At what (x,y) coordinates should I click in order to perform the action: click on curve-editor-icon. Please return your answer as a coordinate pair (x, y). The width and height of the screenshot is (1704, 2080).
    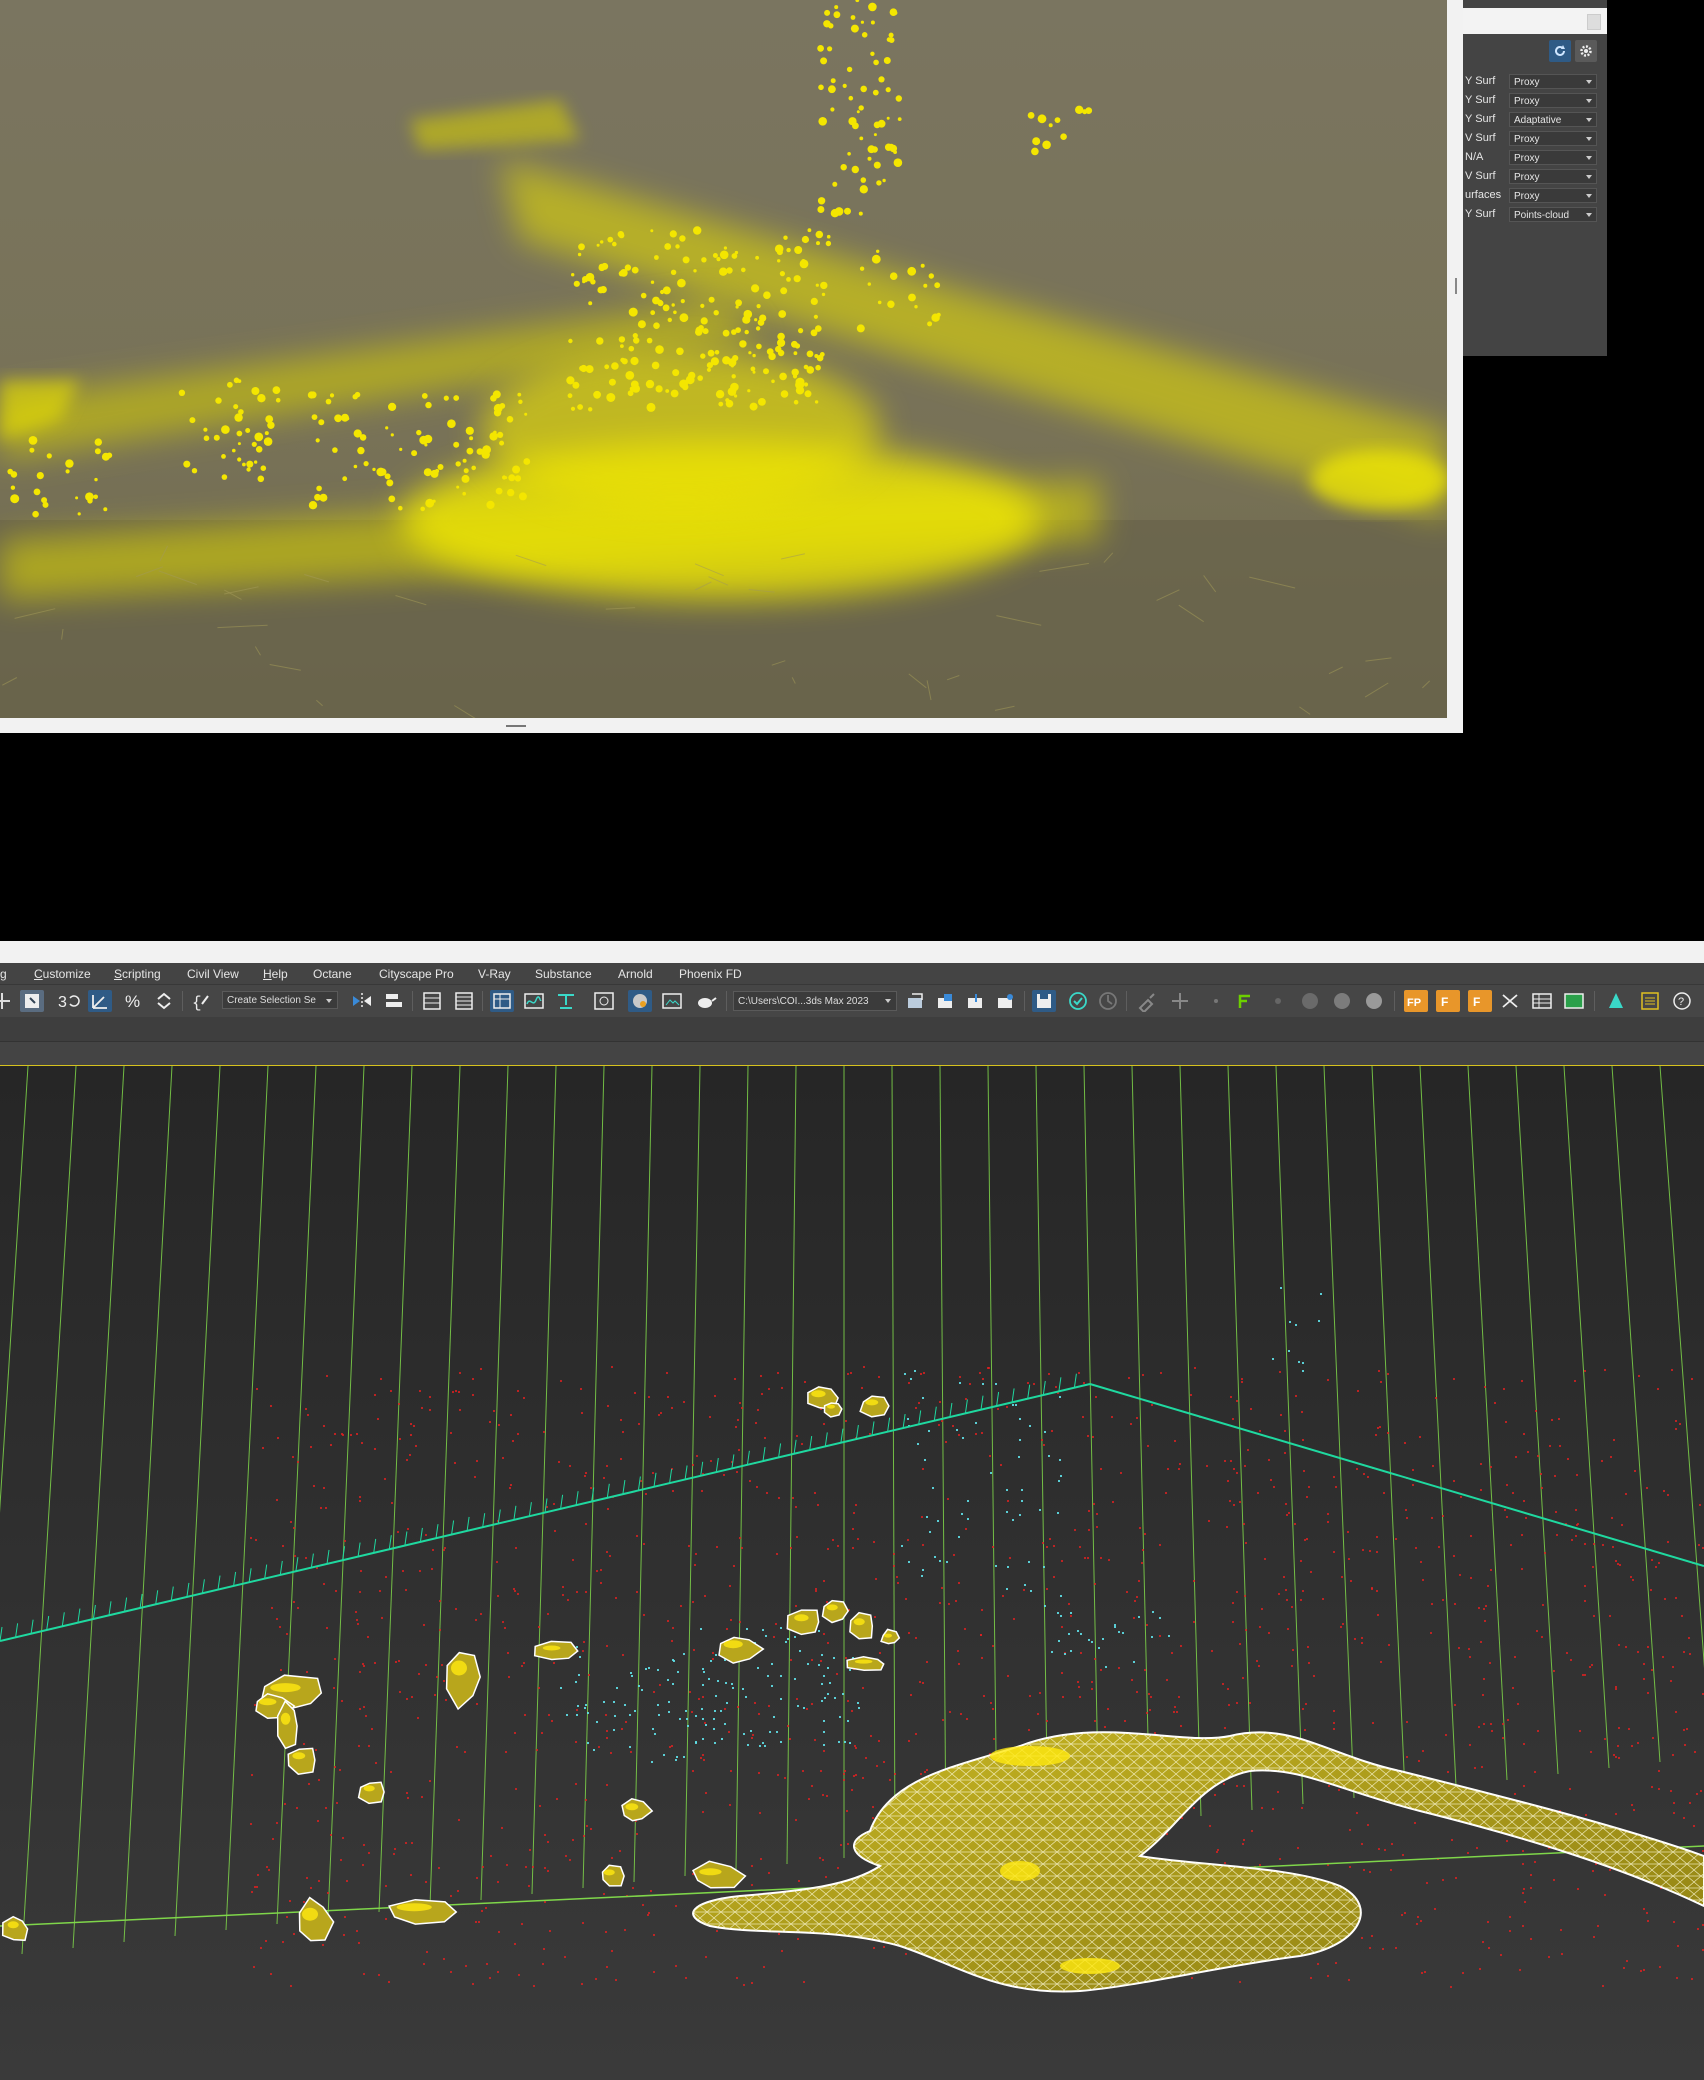
    Looking at the image, I should click on (534, 1001).